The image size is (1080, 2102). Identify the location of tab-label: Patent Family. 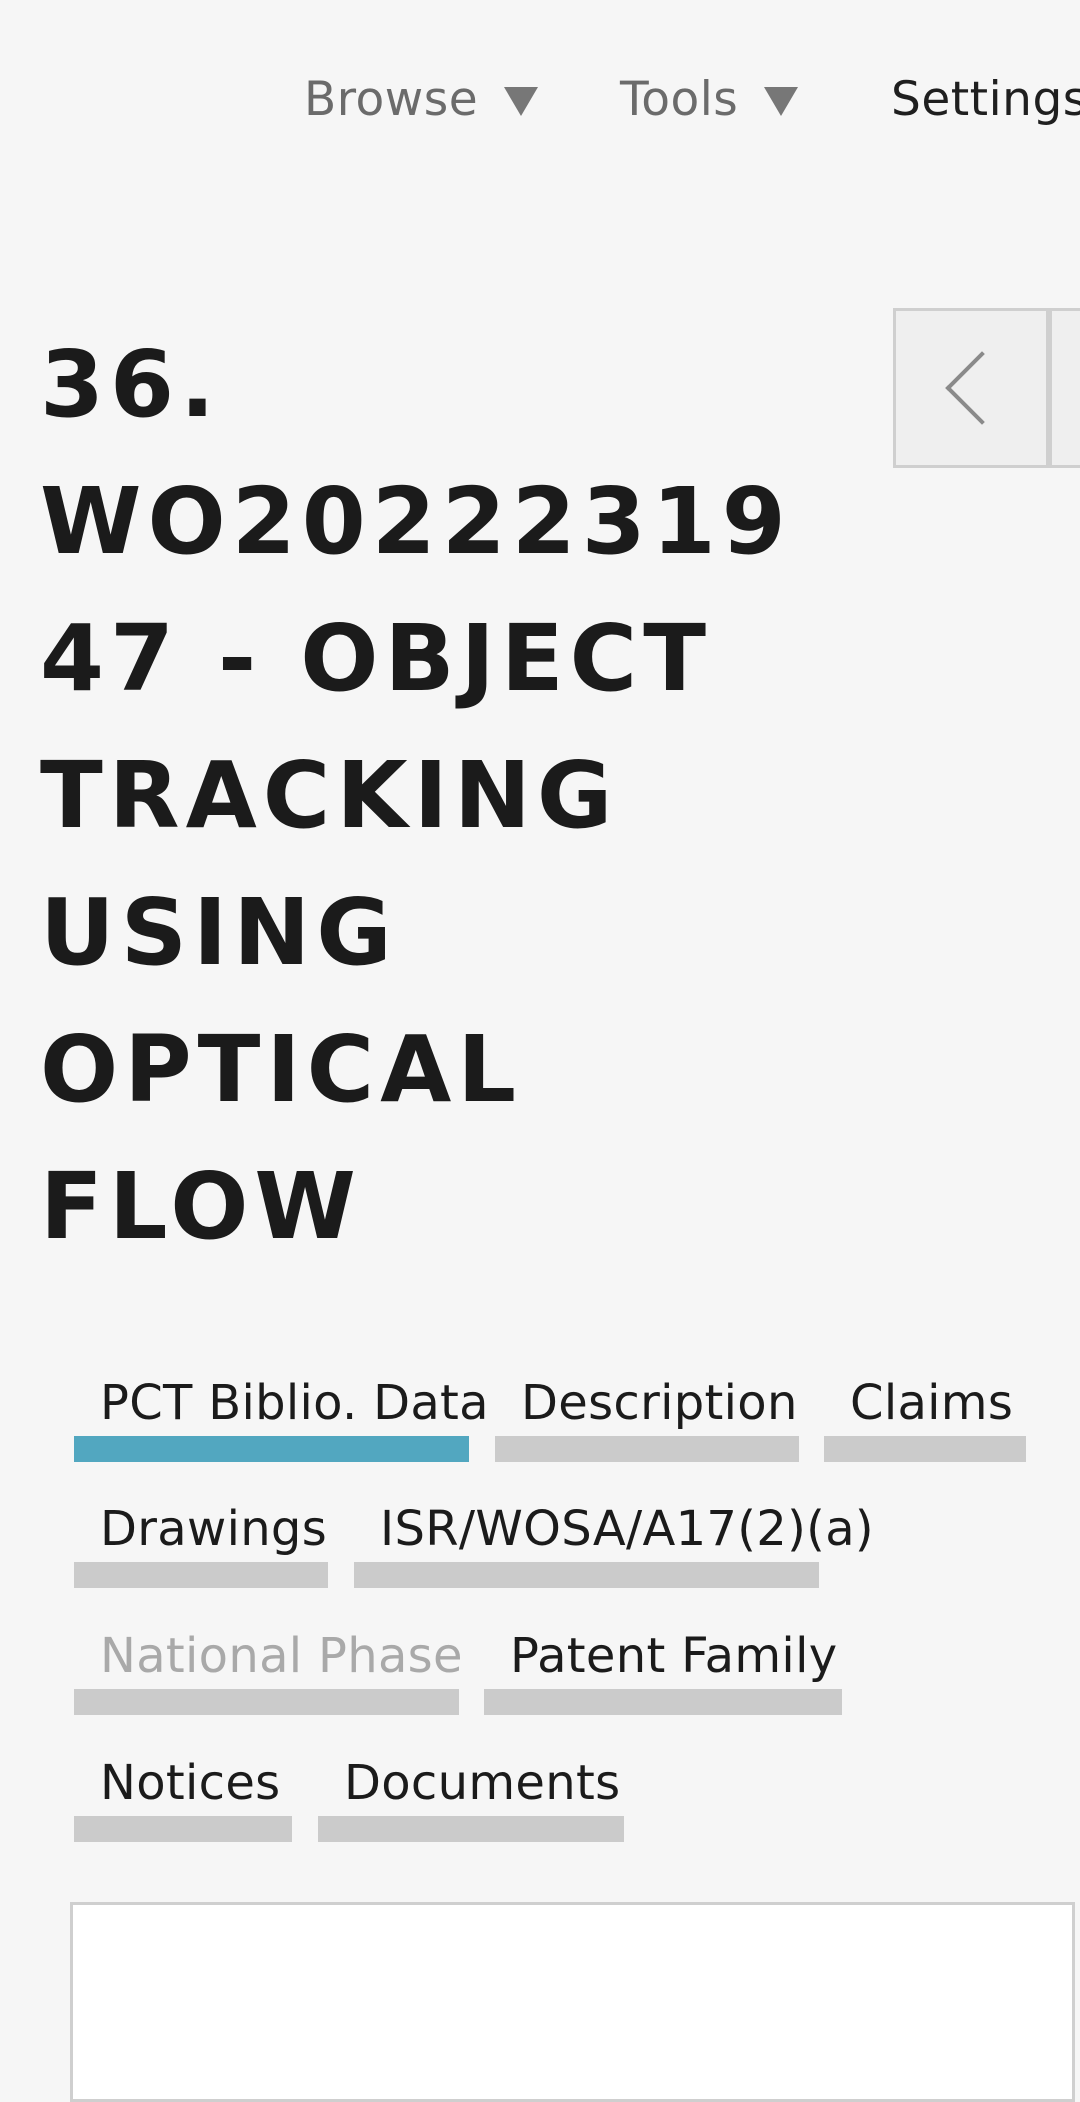
(674, 1656).